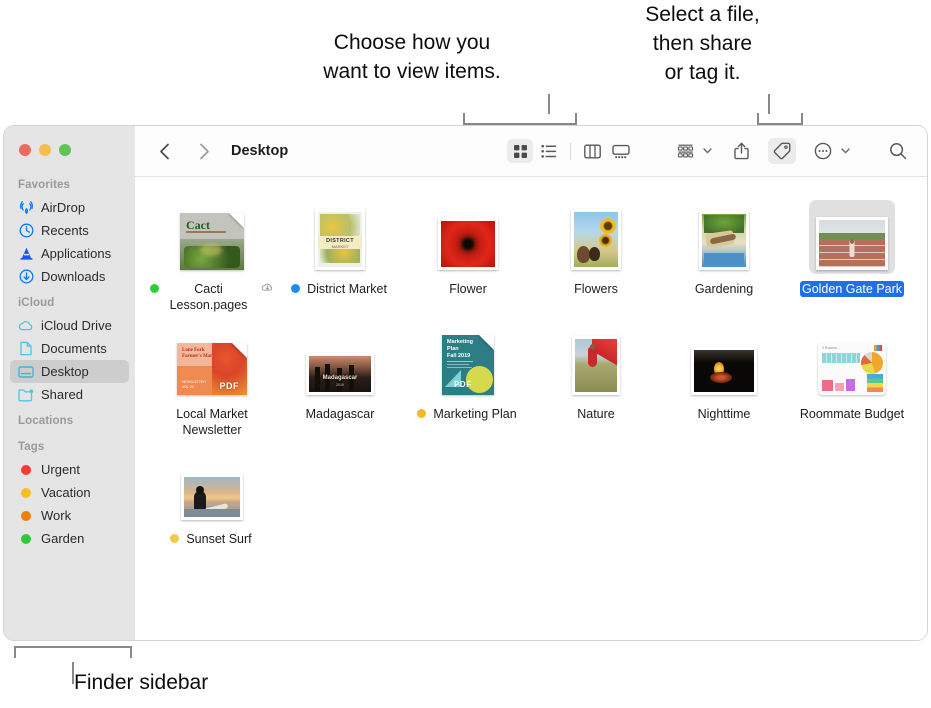 The width and height of the screenshot is (931, 708). I want to click on gallery-view-button, so click(621, 151).